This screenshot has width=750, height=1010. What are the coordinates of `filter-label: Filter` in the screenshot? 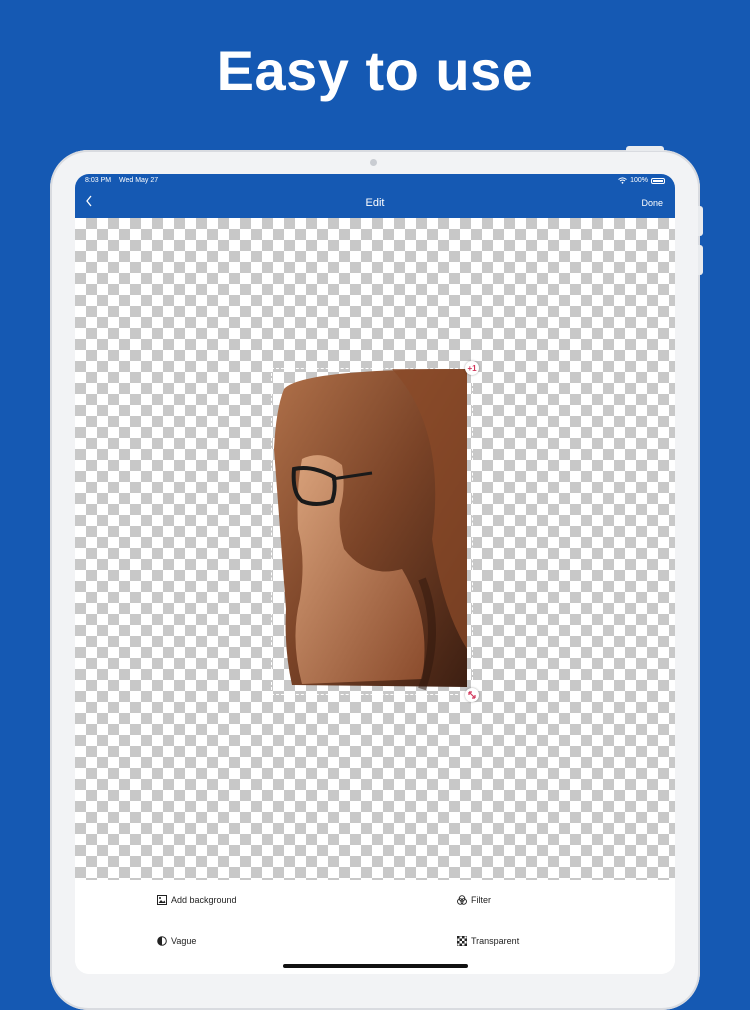 It's located at (481, 900).